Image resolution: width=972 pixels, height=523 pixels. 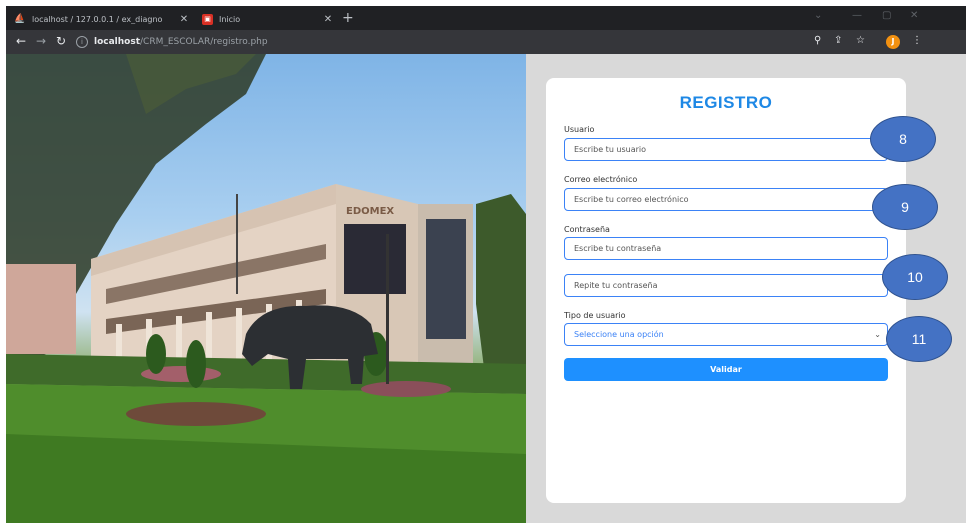 What do you see at coordinates (204, 42) in the screenshot?
I see `url-path: /CRM_ESCOLAR/registro.php` at bounding box center [204, 42].